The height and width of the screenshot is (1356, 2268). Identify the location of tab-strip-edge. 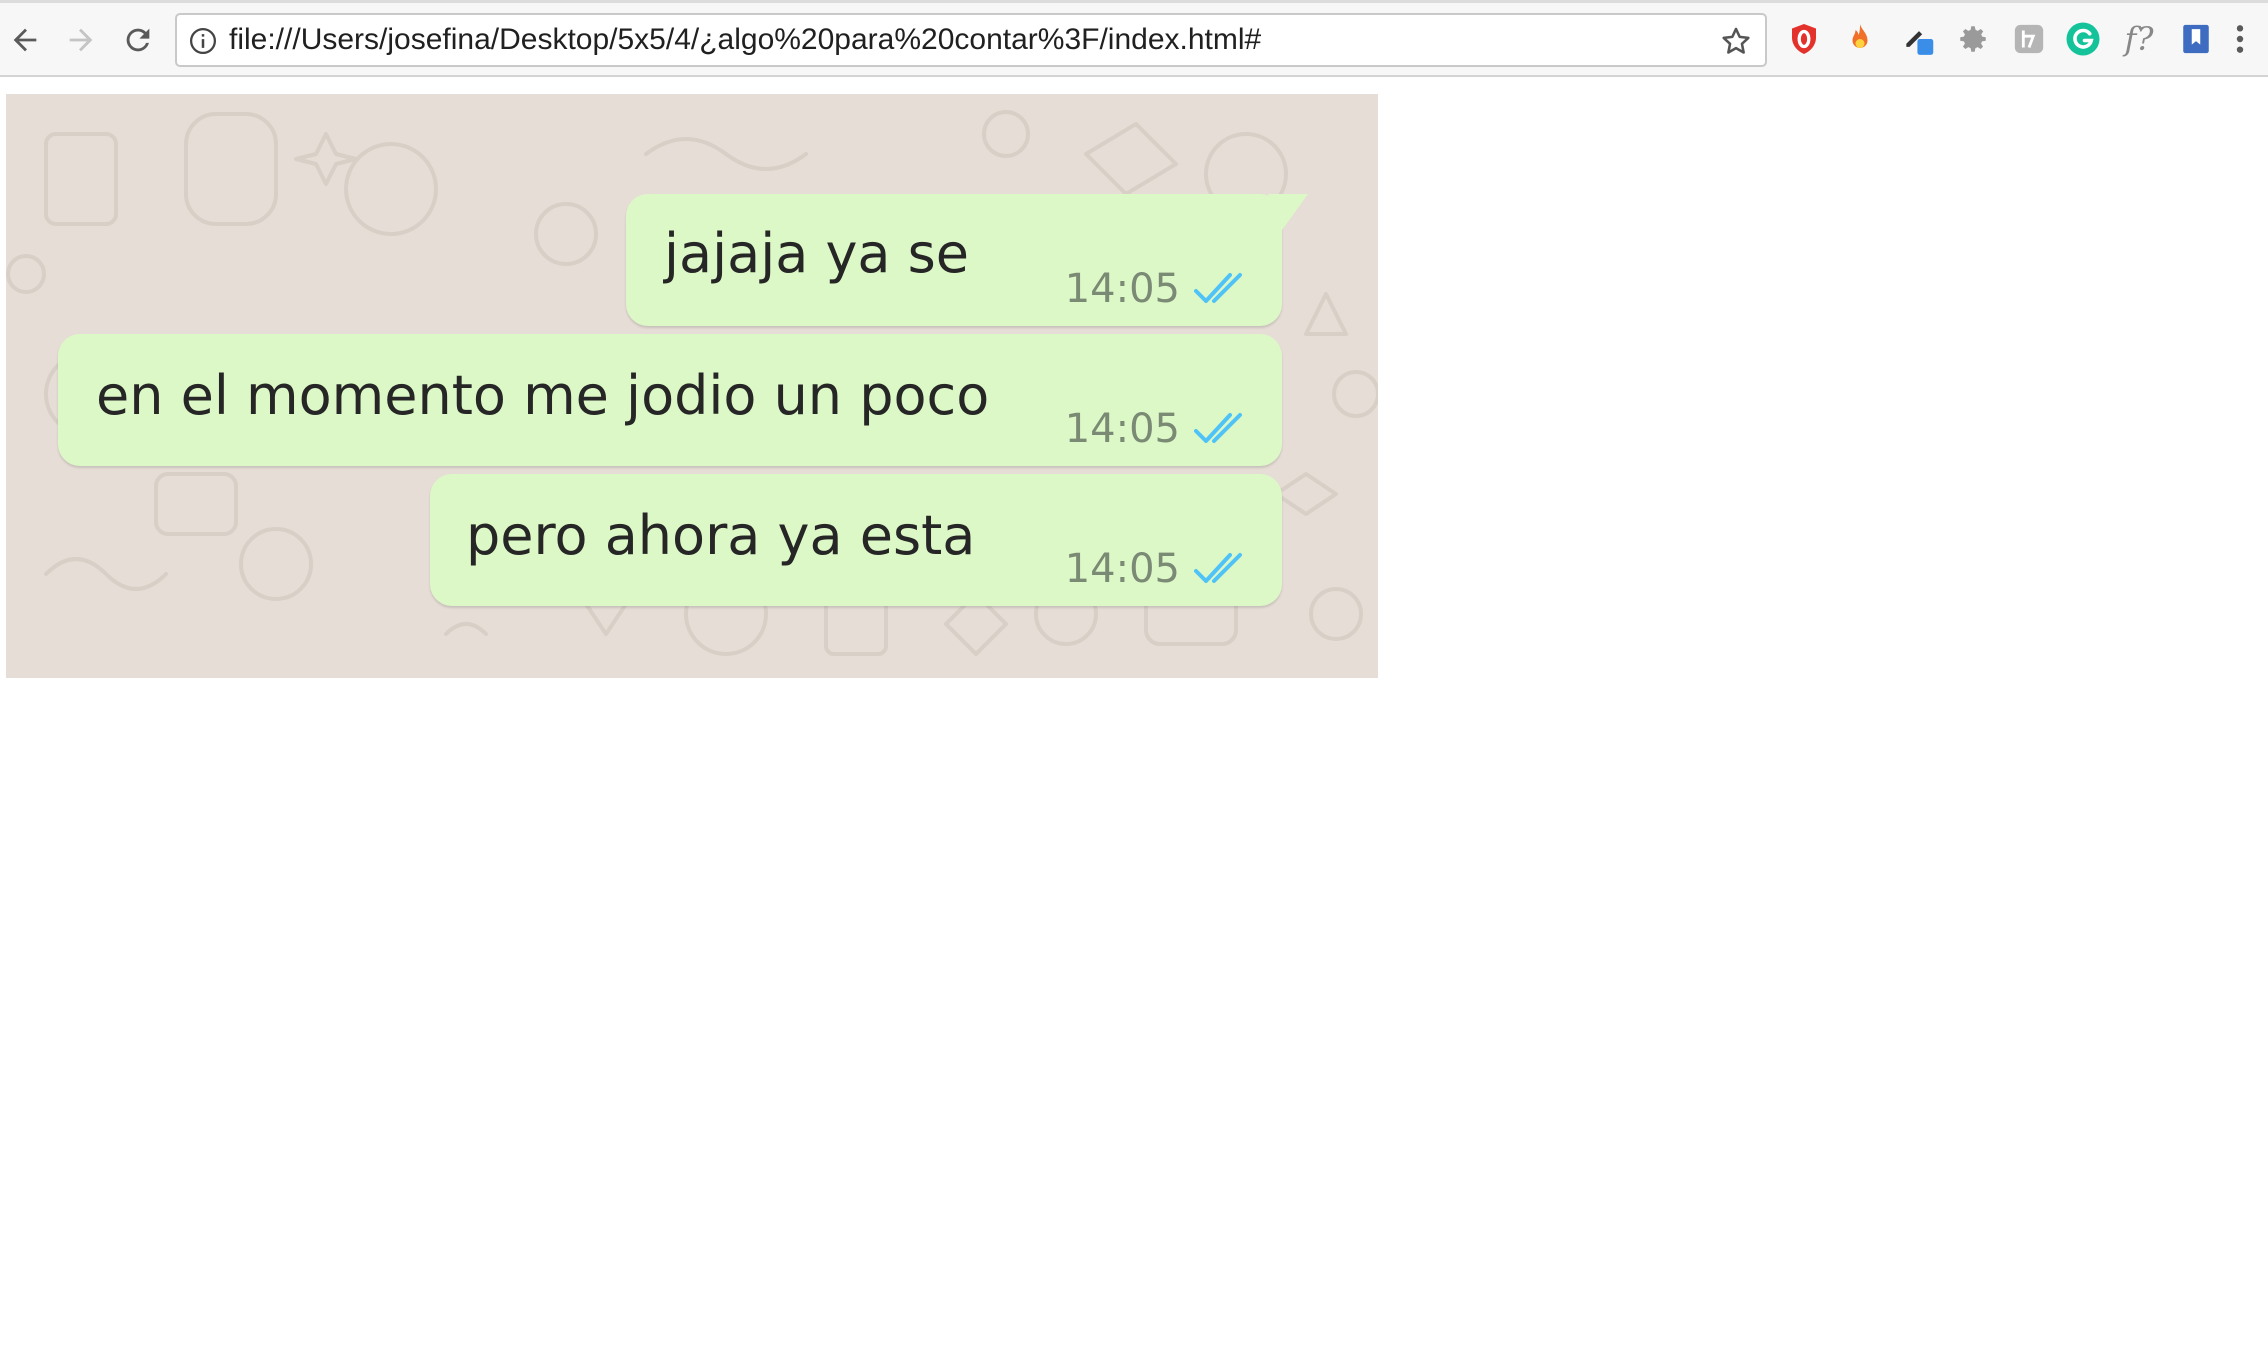
(1134, 1).